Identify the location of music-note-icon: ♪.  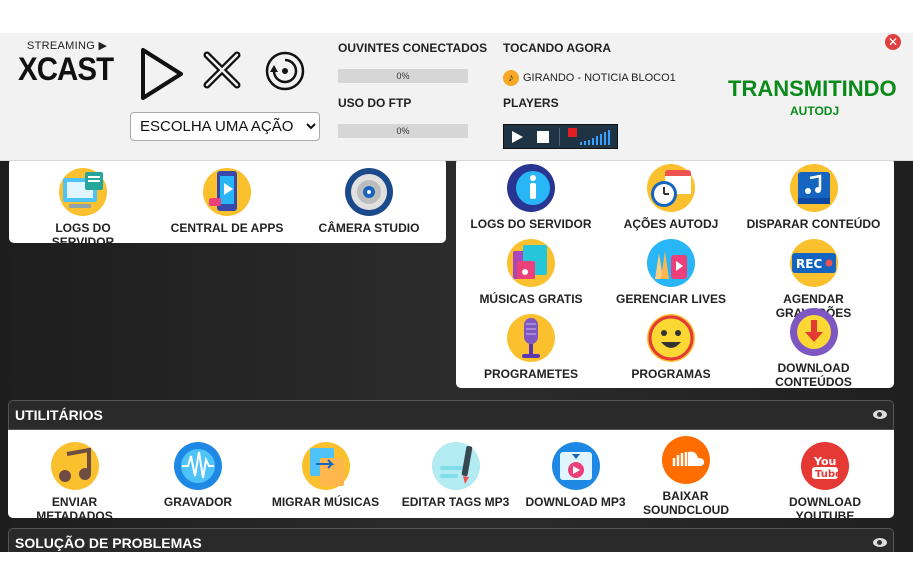
(511, 78).